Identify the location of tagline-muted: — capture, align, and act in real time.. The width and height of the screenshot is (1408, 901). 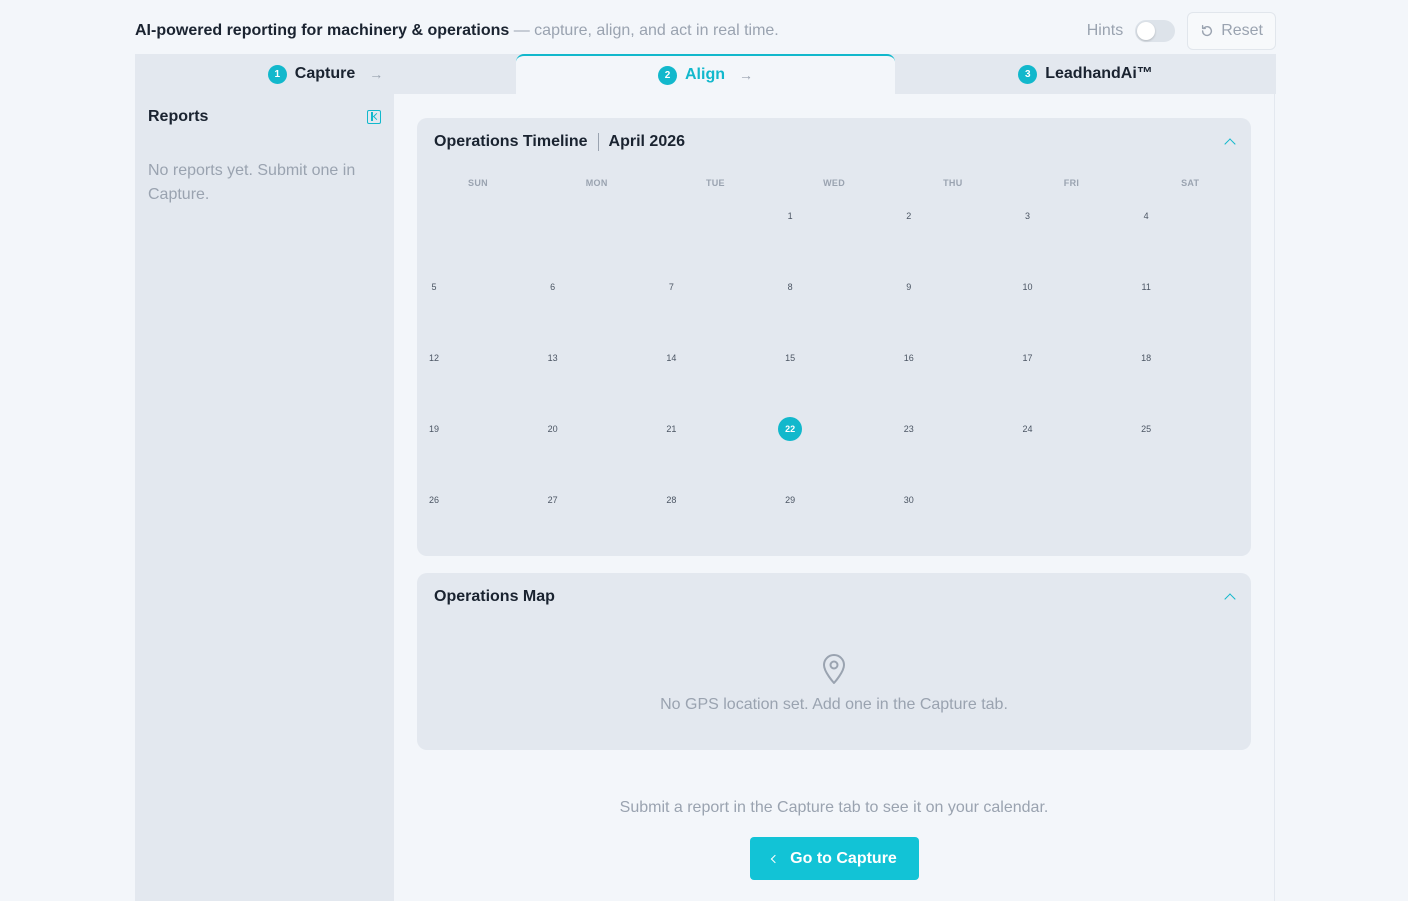
(644, 30).